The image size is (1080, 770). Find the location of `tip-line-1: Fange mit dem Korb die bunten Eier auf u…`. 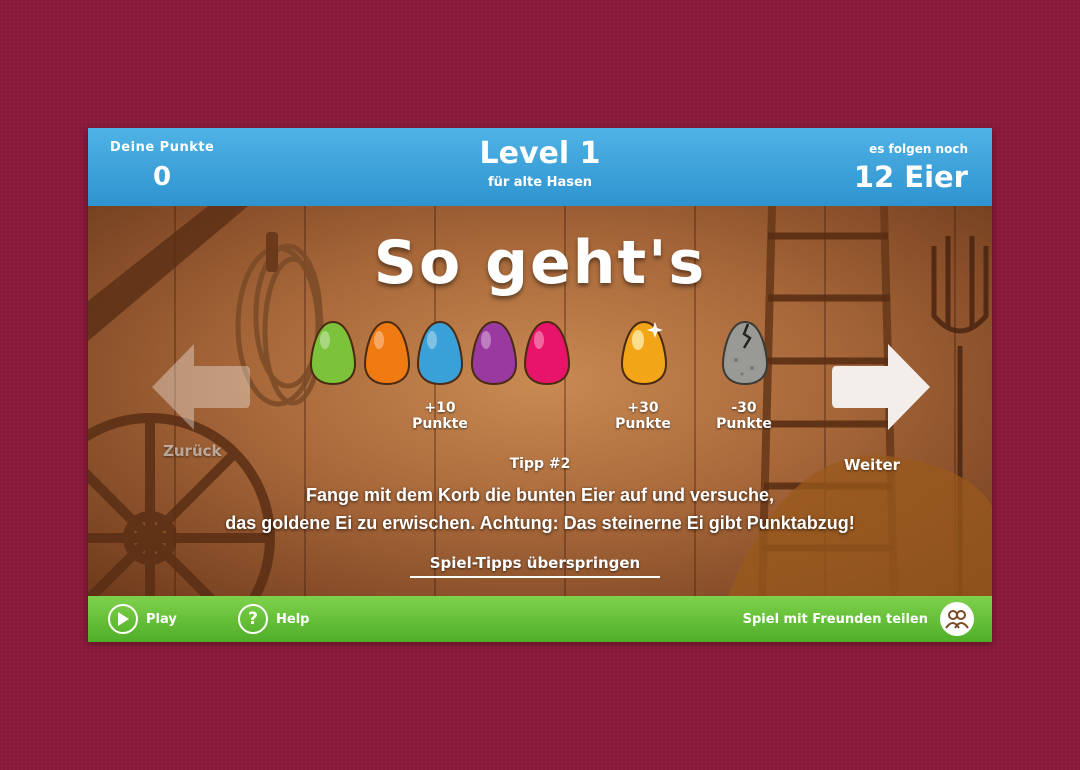

tip-line-1: Fange mit dem Korb die bunten Eier auf u… is located at coordinates (540, 495).